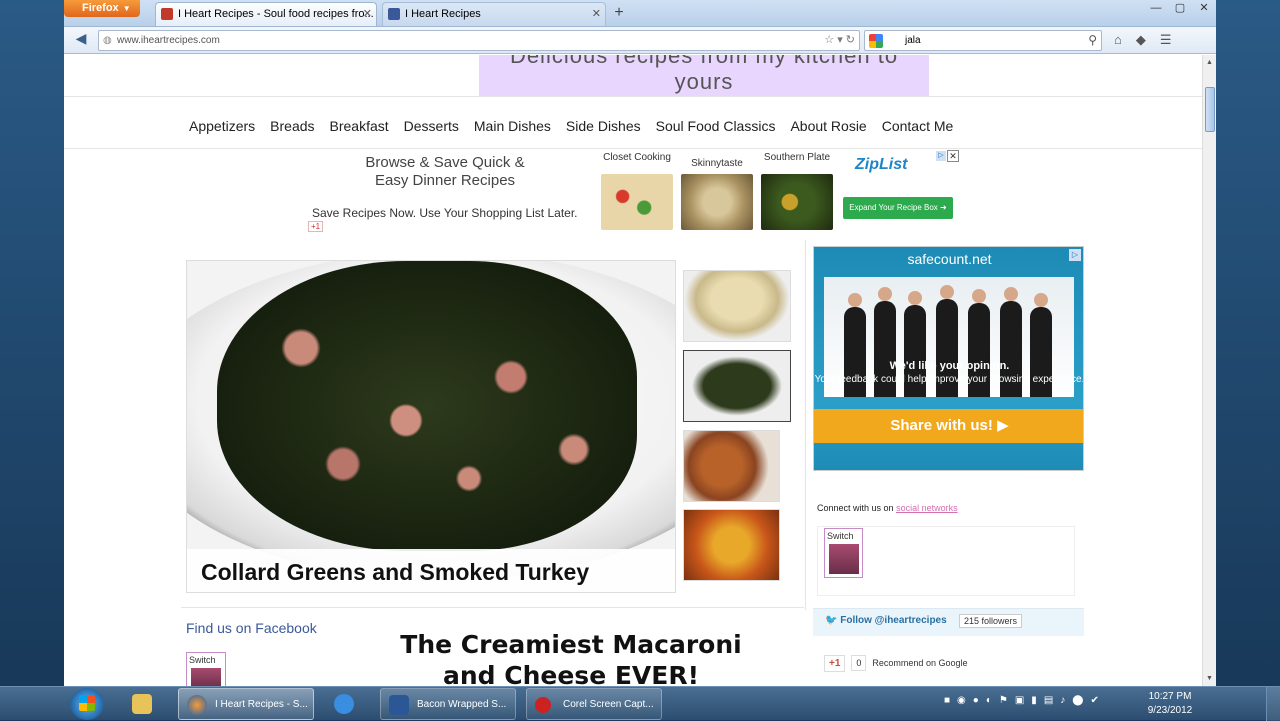 This screenshot has width=1280, height=721. What do you see at coordinates (1209, 62) in the screenshot?
I see `scroll-up-icon: ▲` at bounding box center [1209, 62].